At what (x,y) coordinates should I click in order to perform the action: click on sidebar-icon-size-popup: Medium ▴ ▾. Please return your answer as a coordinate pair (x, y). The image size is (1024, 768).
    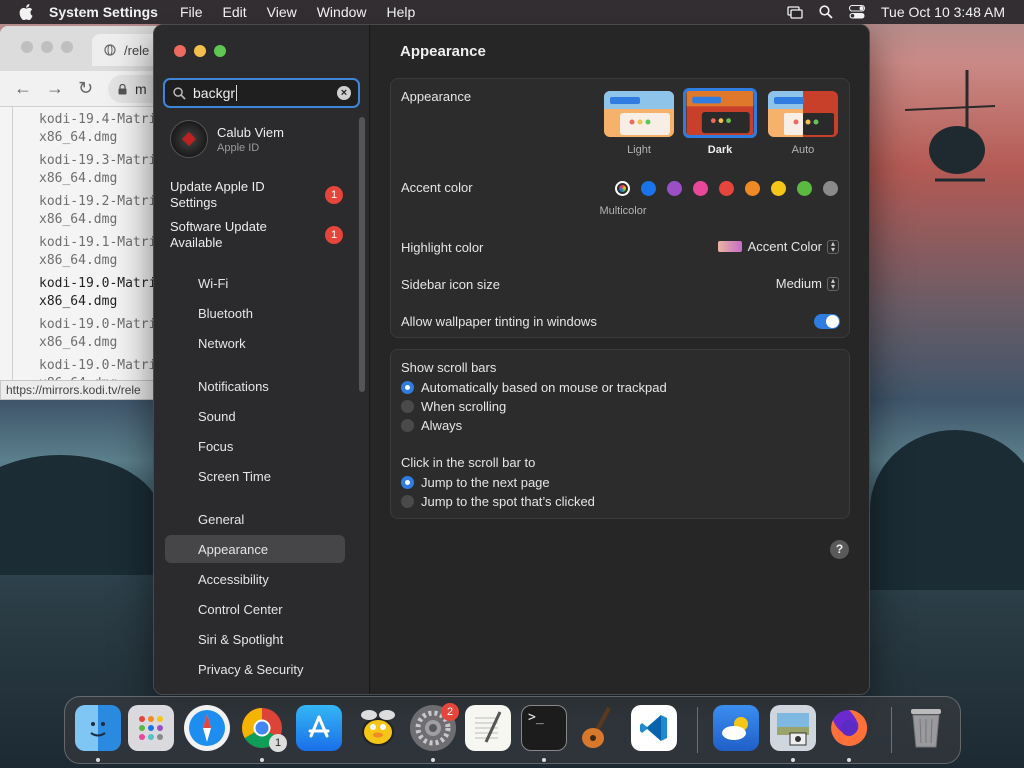
    Looking at the image, I should click on (807, 283).